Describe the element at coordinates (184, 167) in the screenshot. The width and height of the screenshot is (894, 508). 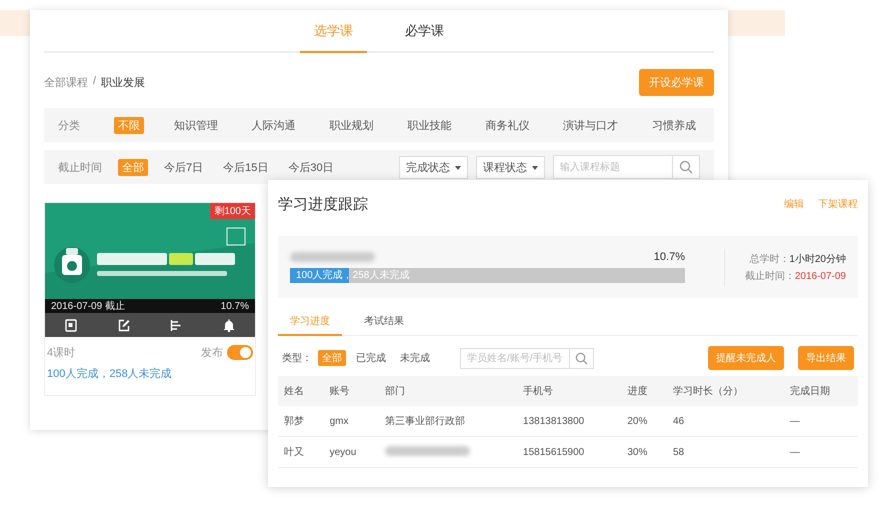
I see `deadline-option: 今后7日` at that location.